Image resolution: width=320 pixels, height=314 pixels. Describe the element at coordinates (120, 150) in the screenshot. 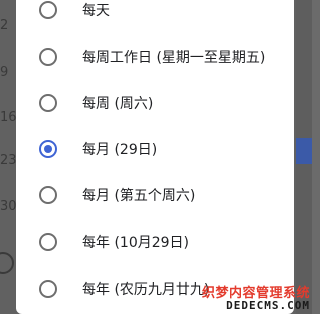

I see `repeat-option-label: 每月 (29日)` at that location.